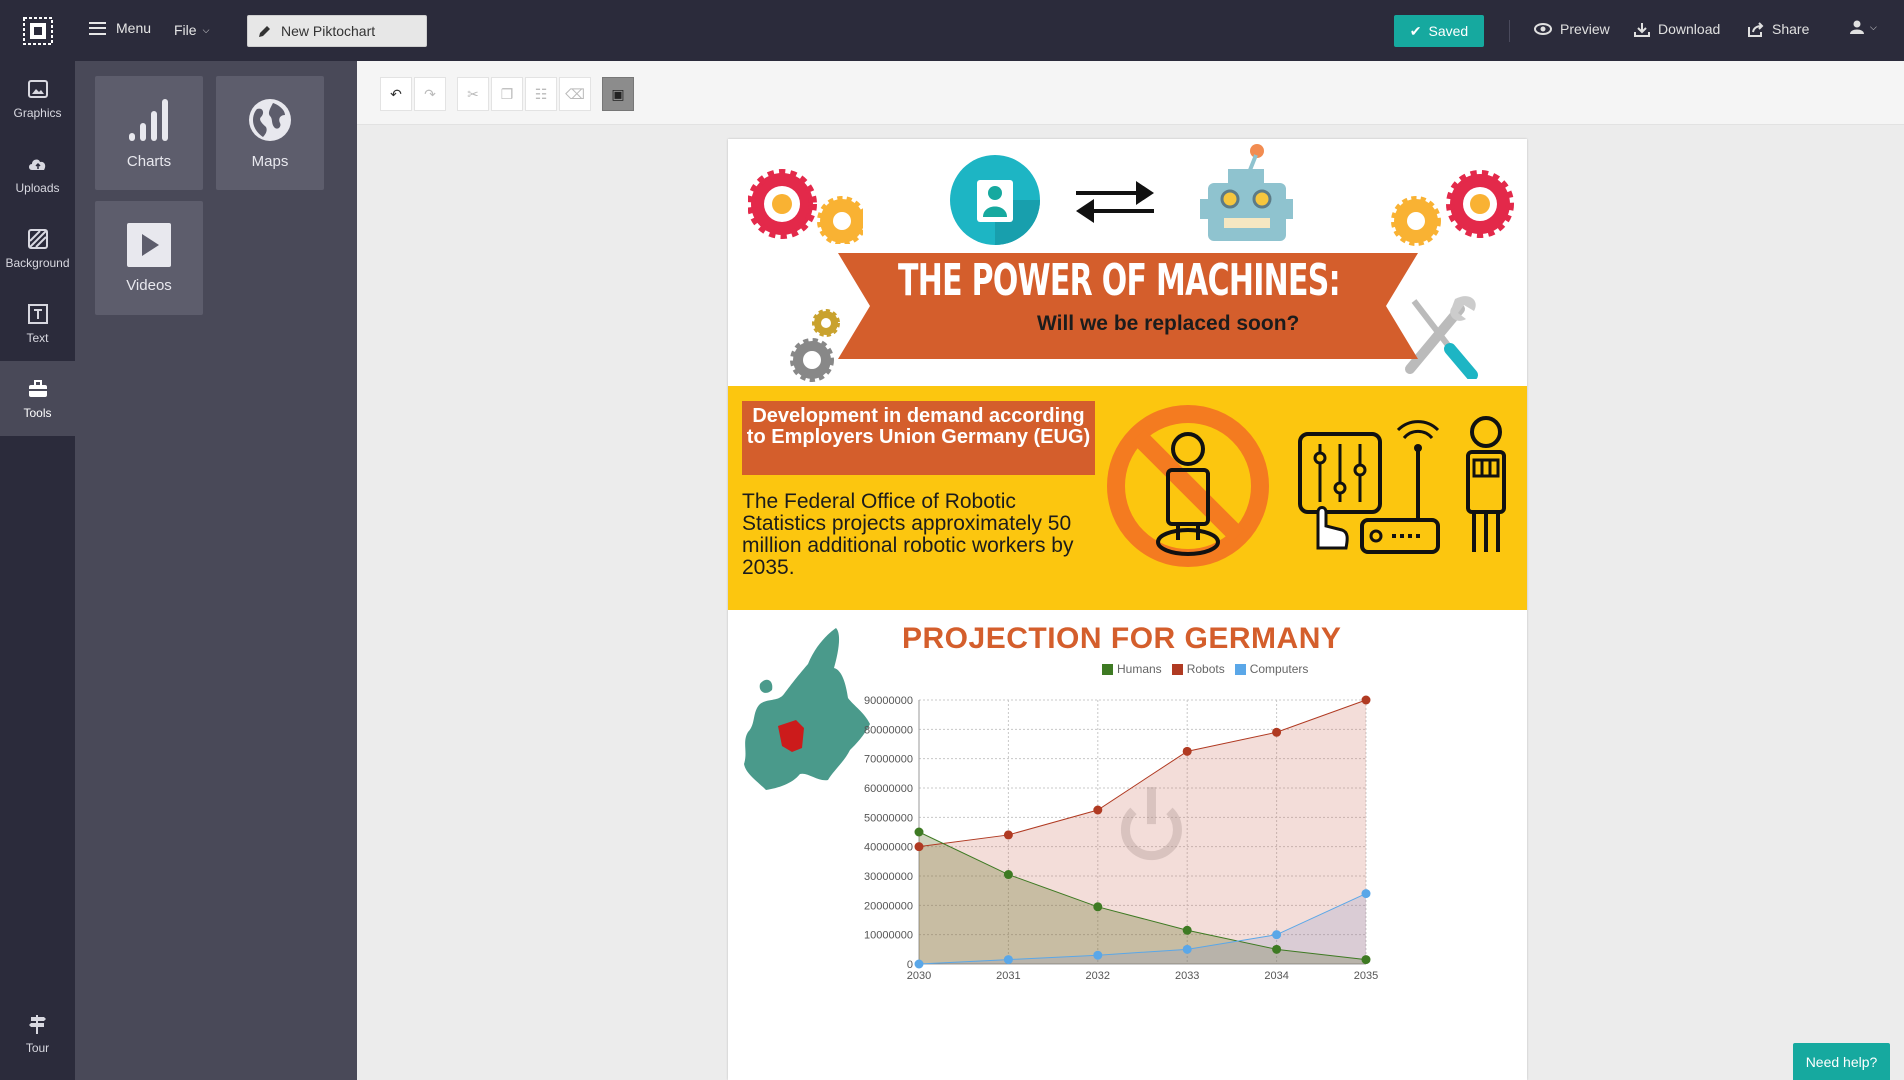 This screenshot has width=1904, height=1080. What do you see at coordinates (1642, 29) in the screenshot?
I see `download-icon` at bounding box center [1642, 29].